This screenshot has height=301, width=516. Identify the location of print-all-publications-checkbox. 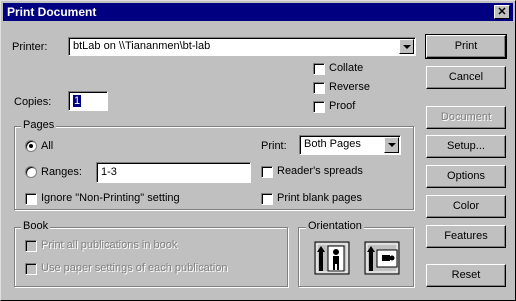
(31, 246).